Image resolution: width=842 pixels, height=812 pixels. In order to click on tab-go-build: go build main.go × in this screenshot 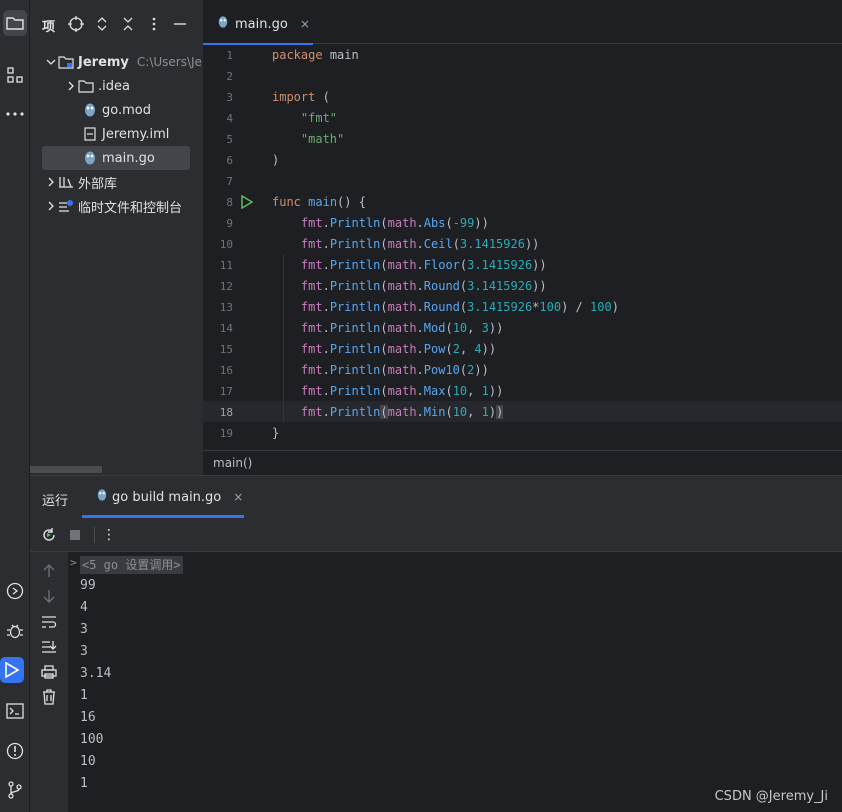, I will do `click(163, 497)`.